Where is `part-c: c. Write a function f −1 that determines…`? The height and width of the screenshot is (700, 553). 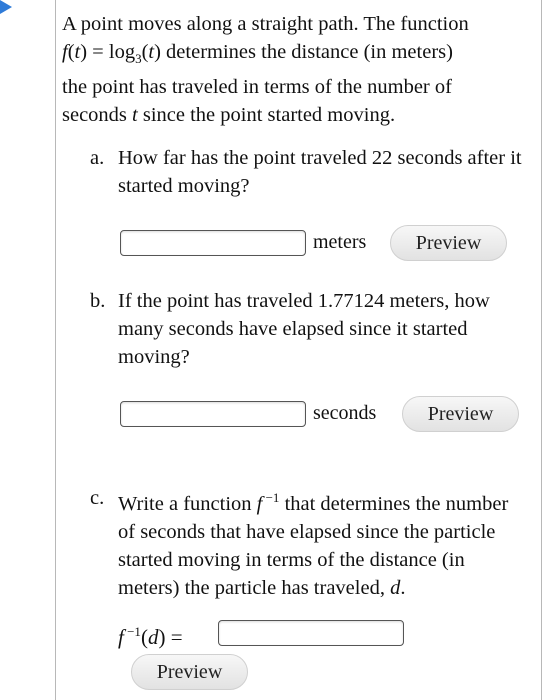
part-c: c. Write a function f −1 that determines… is located at coordinates (310, 543).